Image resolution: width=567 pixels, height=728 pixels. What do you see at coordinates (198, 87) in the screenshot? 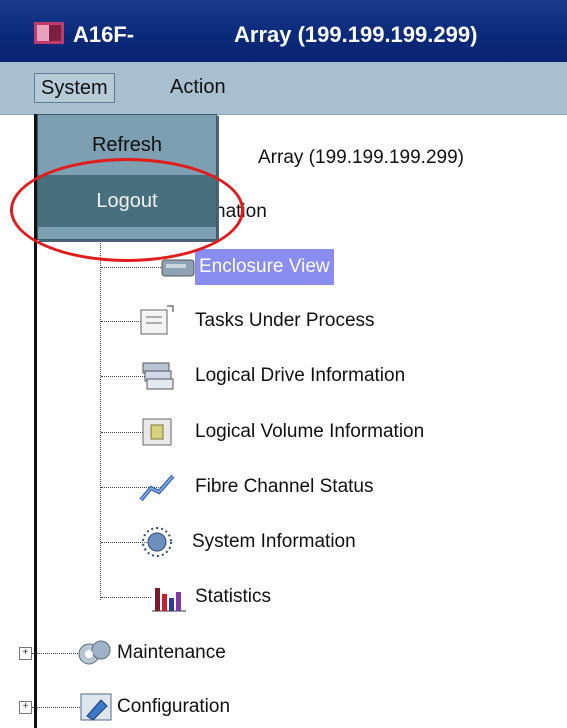
I see `menu-action: Action` at bounding box center [198, 87].